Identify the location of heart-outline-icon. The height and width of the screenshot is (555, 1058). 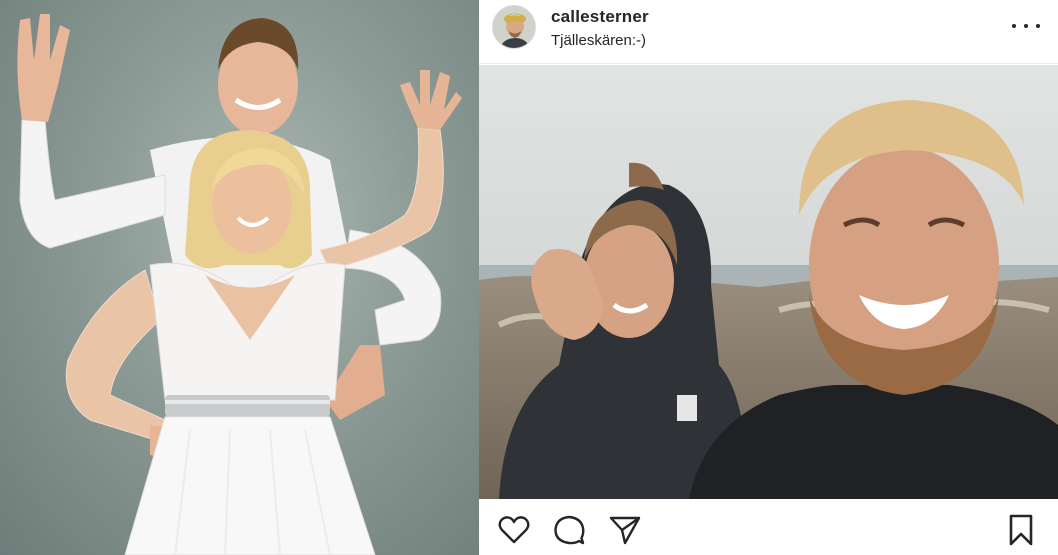
(514, 530).